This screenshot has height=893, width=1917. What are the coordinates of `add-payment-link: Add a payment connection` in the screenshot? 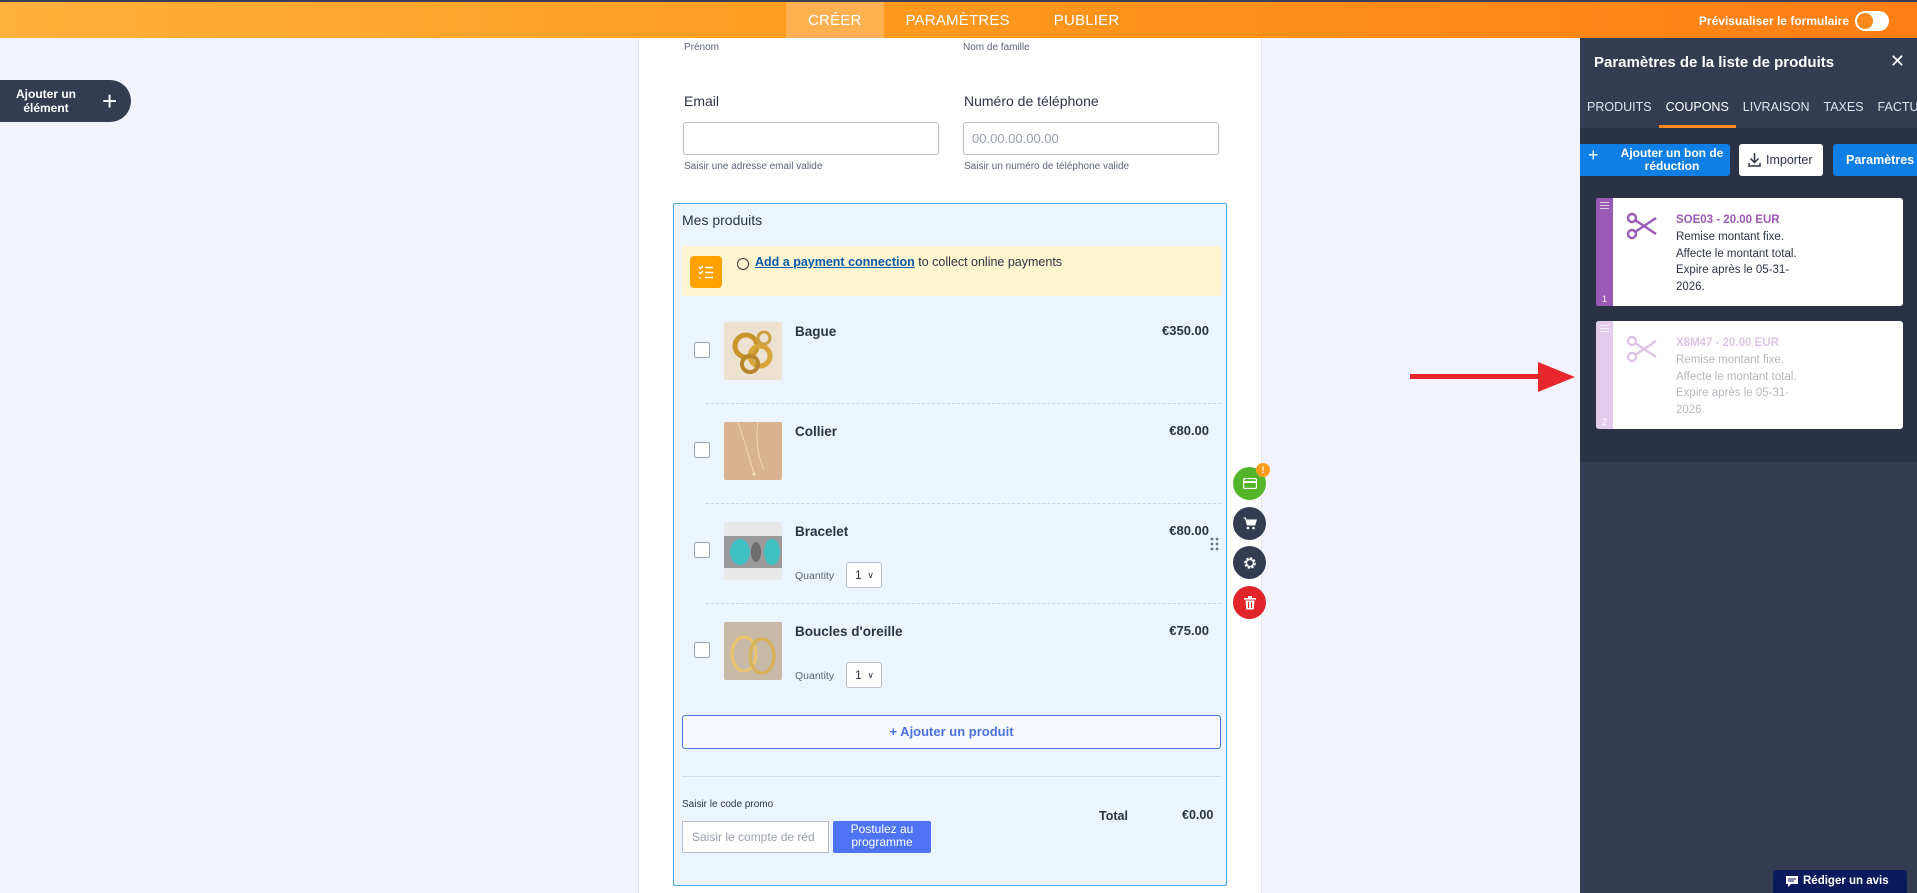 It's located at (835, 262).